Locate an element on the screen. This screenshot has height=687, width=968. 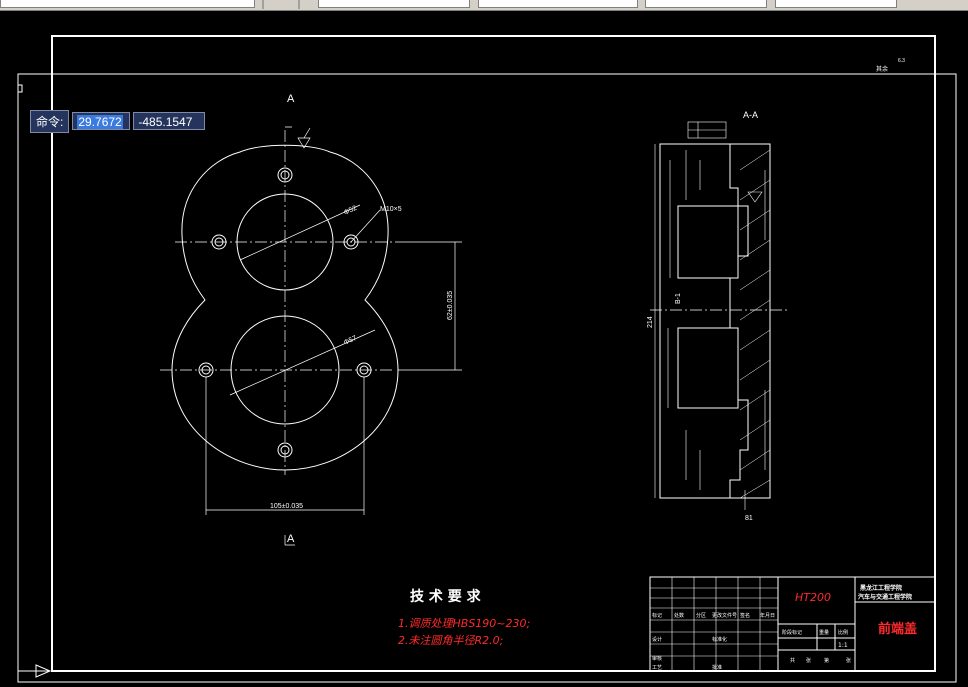
tech-requirements-title: 技 术 要 求 is located at coordinates (446, 596).